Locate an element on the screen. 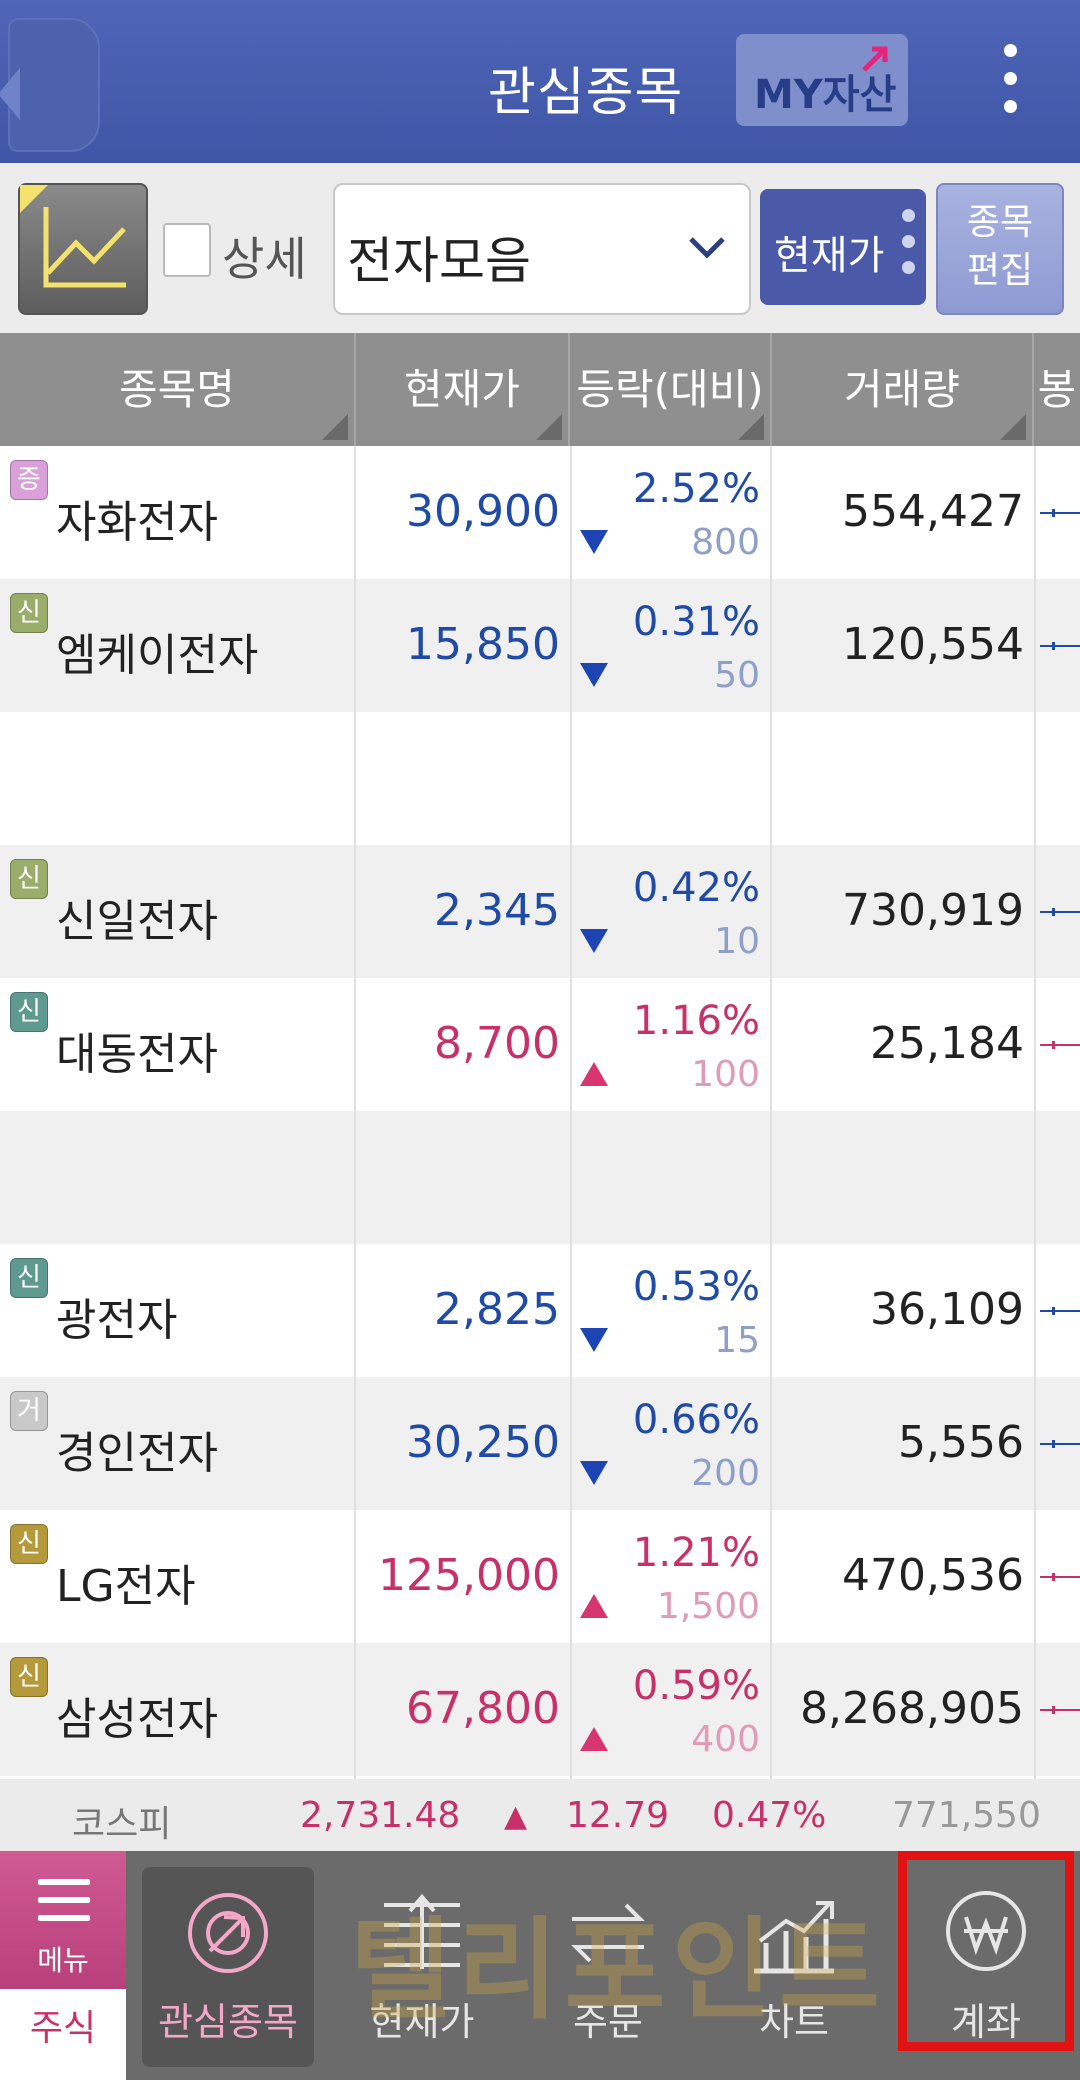  index-pct: 0.47% is located at coordinates (769, 1815).